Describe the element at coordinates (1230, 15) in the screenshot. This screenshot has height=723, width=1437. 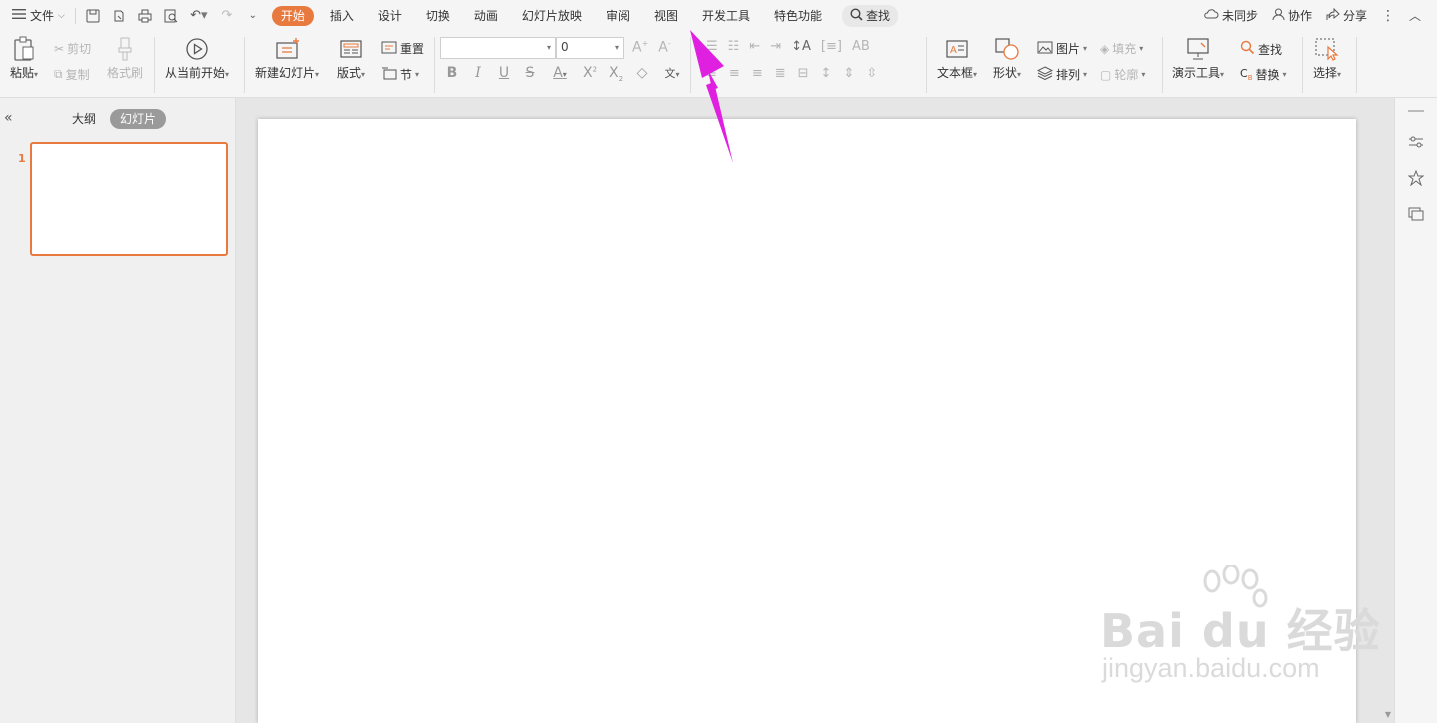
I see `sync-status: 未同步` at that location.